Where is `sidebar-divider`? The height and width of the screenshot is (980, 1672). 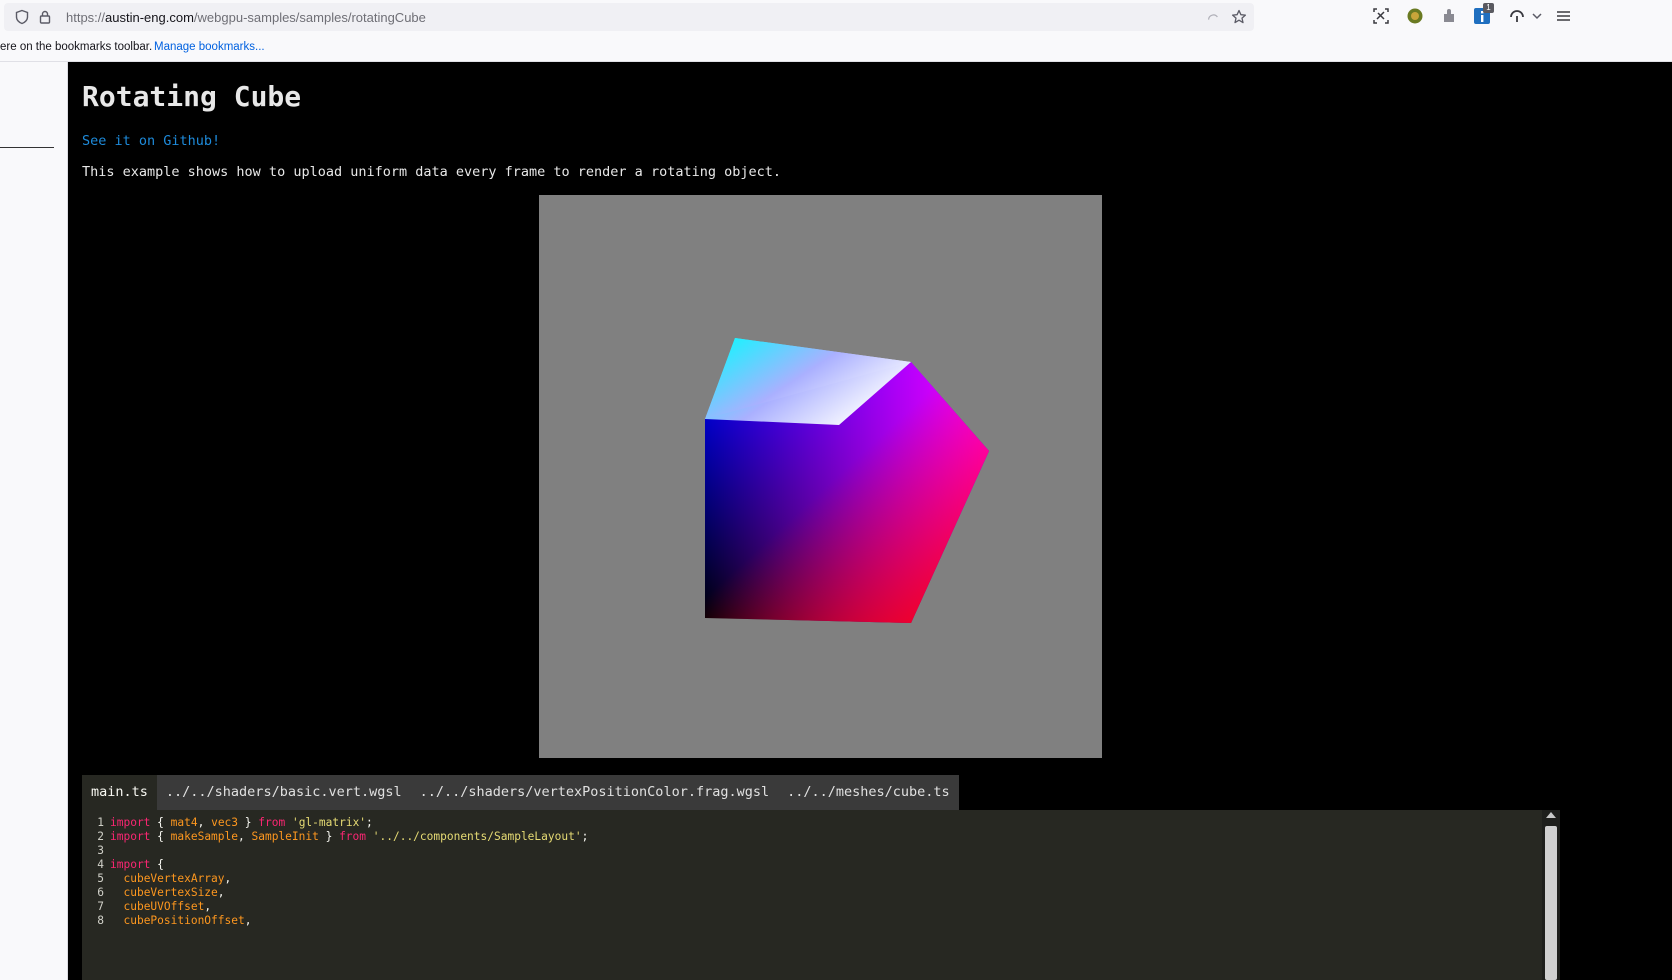
sidebar-divider is located at coordinates (27, 147).